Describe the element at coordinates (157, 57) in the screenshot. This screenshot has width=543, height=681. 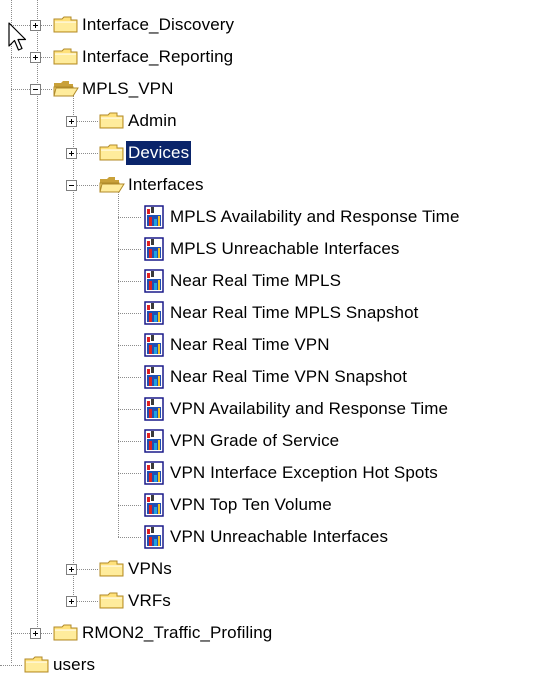
I see `tree-item-interface-reporting: Interface_Reporting` at that location.